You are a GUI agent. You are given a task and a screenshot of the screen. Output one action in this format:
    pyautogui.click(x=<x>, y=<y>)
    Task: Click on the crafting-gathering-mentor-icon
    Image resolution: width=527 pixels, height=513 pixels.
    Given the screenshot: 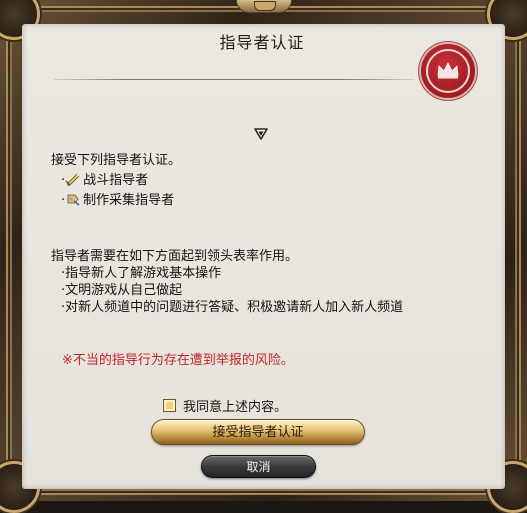 What is the action you would take?
    pyautogui.click(x=73, y=200)
    